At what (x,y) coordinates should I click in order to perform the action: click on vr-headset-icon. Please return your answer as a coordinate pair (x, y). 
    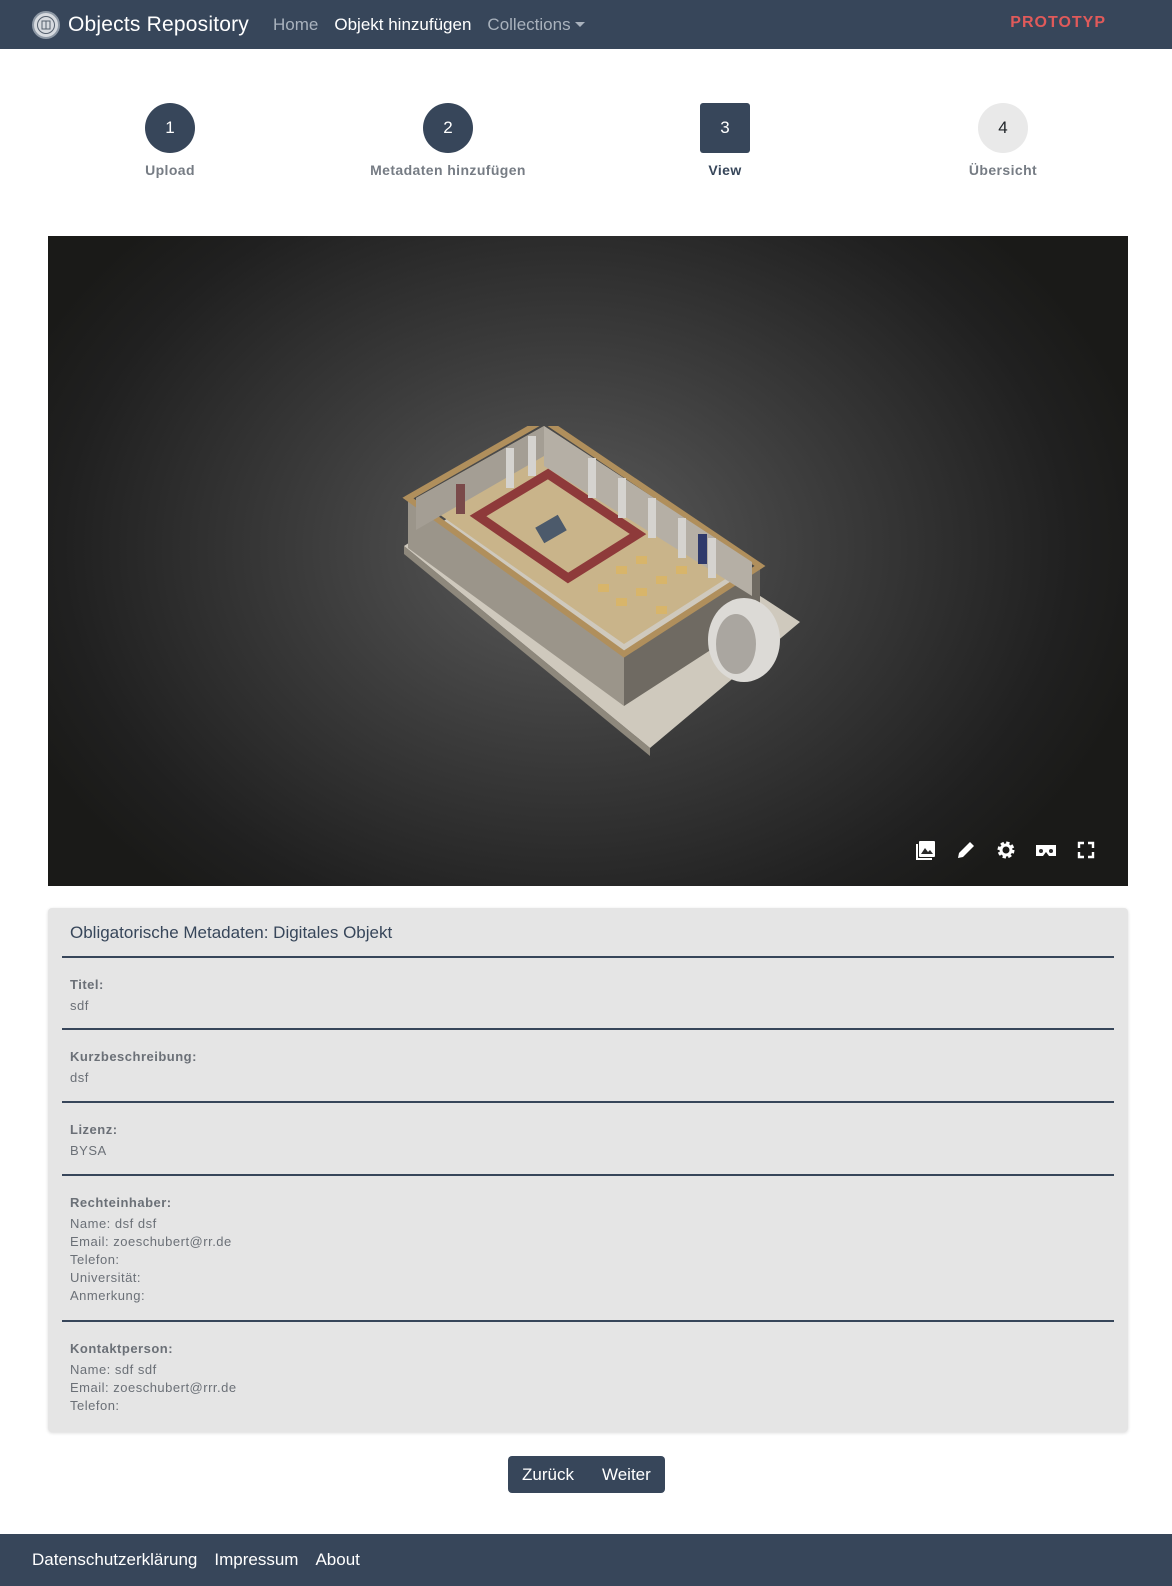
    Looking at the image, I should click on (1046, 850).